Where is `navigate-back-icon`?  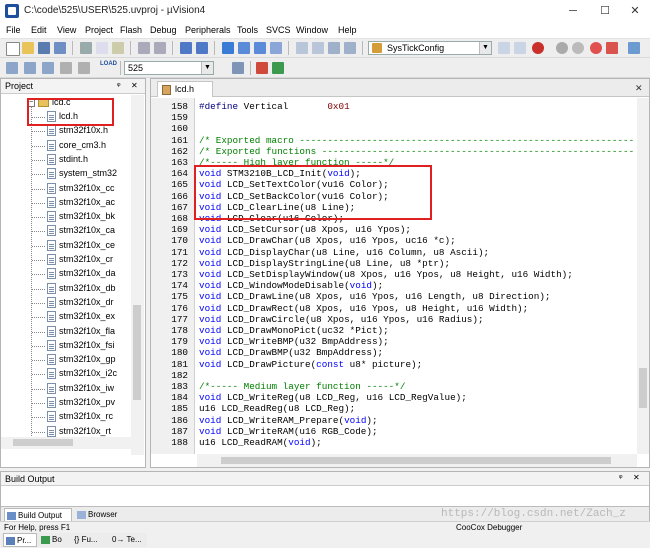
navigate-back-icon is located at coordinates (186, 48).